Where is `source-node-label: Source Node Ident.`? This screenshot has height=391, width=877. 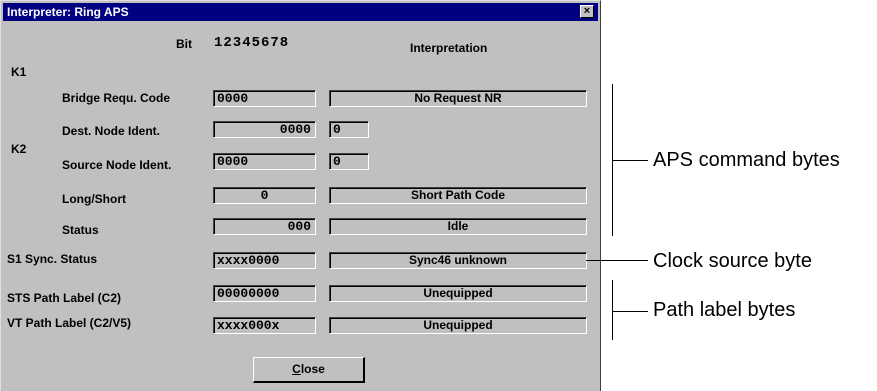
source-node-label: Source Node Ident. is located at coordinates (117, 165).